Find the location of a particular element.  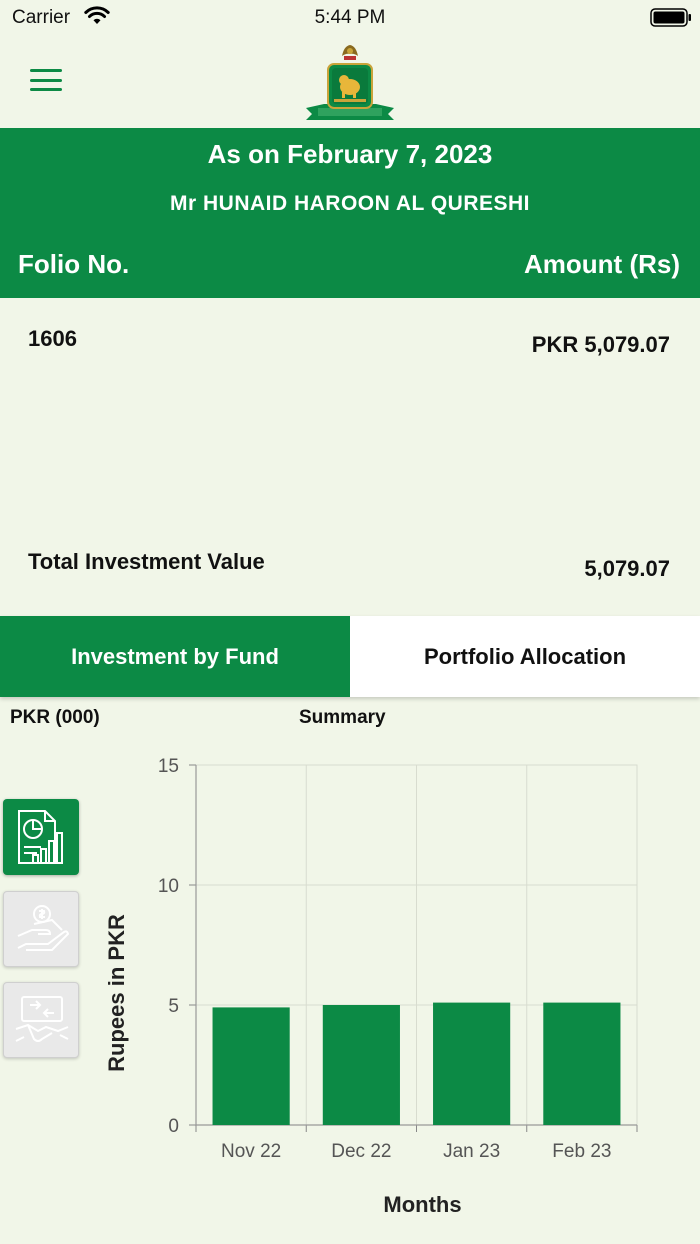

chart-title: Summary is located at coordinates (342, 717).